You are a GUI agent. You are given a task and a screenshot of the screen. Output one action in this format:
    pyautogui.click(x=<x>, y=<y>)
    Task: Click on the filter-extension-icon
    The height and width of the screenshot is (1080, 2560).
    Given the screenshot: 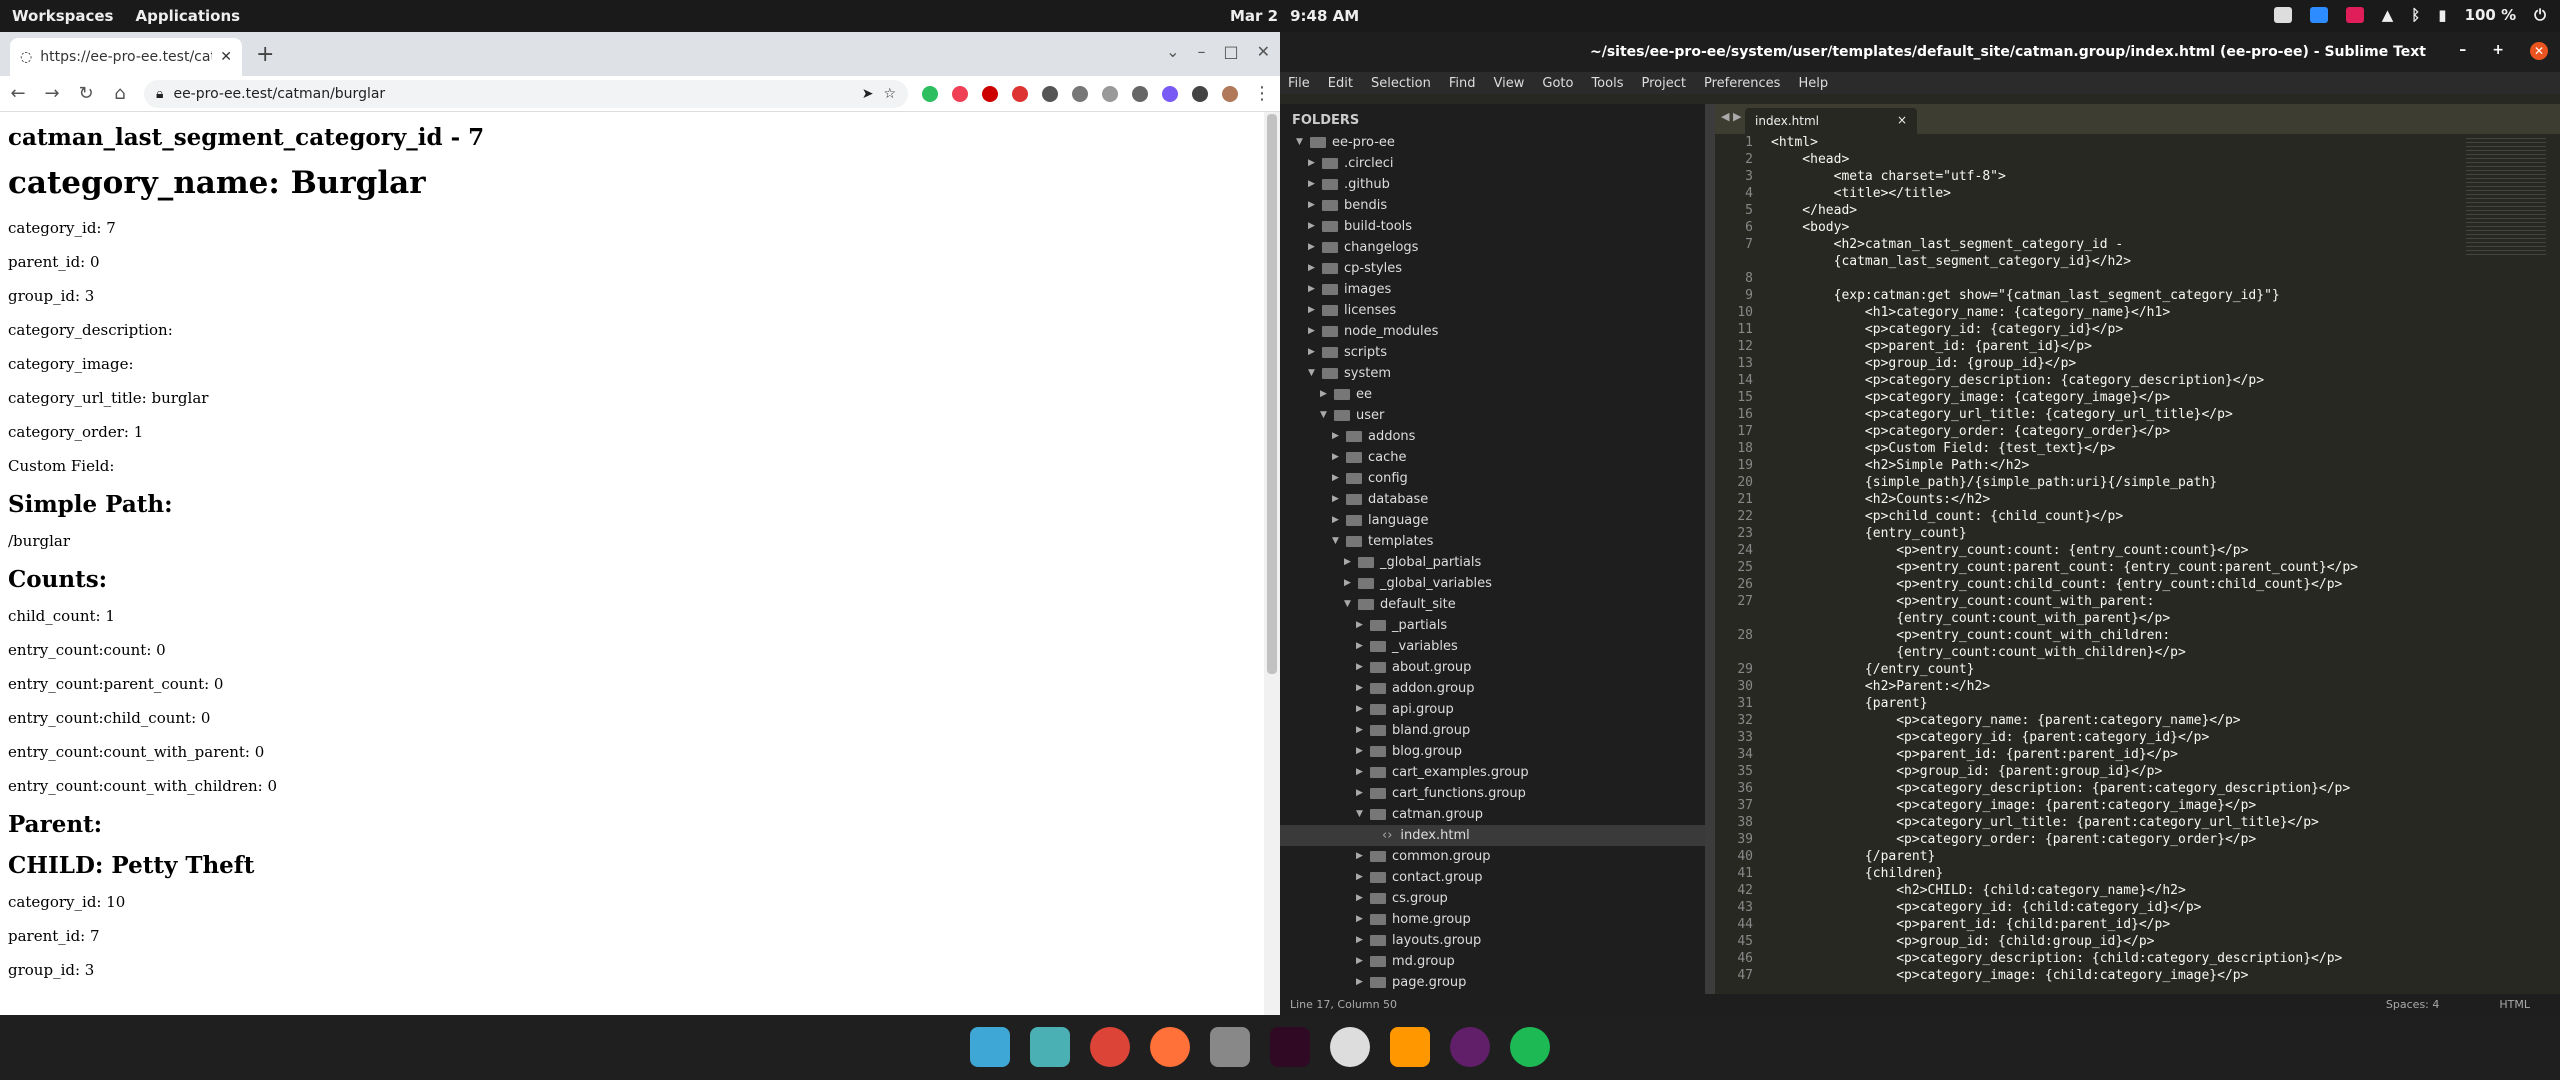 What is the action you would take?
    pyautogui.click(x=1140, y=93)
    